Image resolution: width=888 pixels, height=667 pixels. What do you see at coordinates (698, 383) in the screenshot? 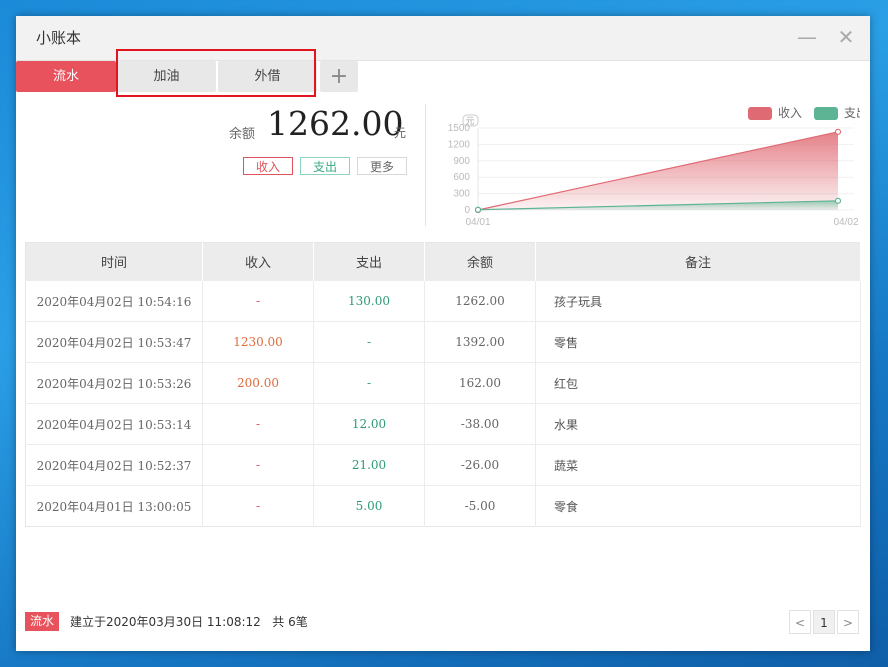
I see `cell-note: 红包` at bounding box center [698, 383].